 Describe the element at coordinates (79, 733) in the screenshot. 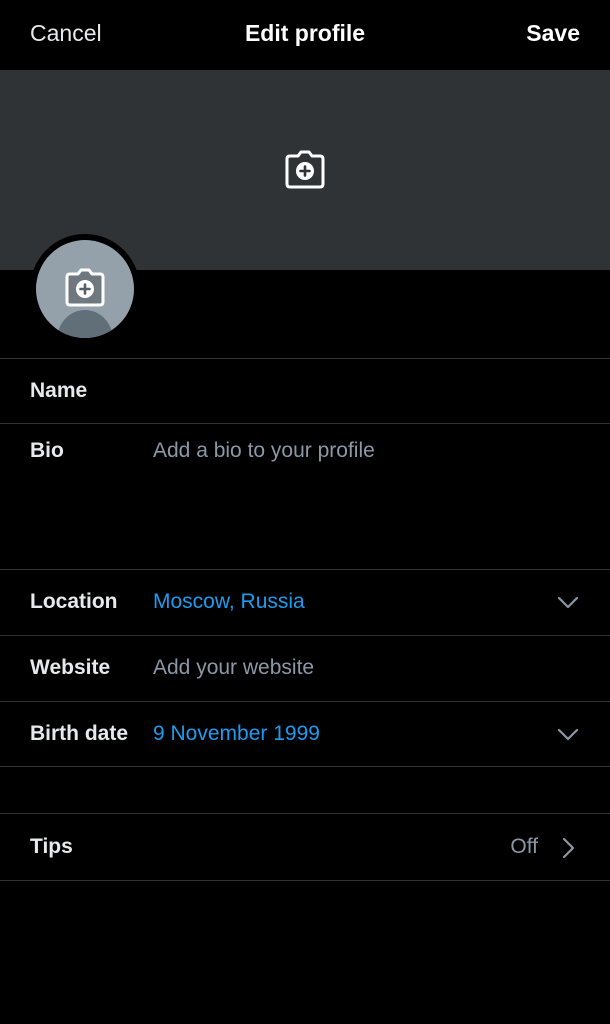

I see `birth-date-label: Birth date` at that location.